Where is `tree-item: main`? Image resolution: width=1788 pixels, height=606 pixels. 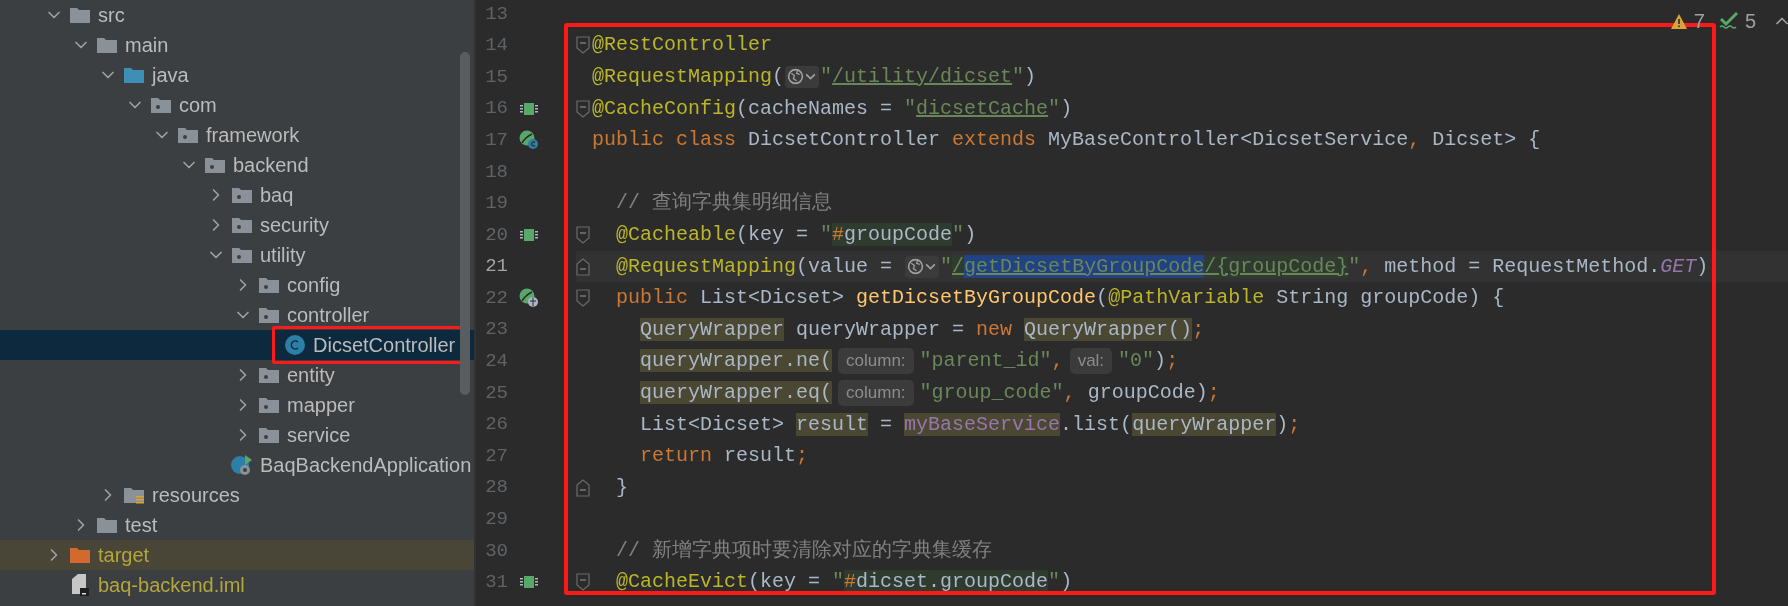 tree-item: main is located at coordinates (237, 45).